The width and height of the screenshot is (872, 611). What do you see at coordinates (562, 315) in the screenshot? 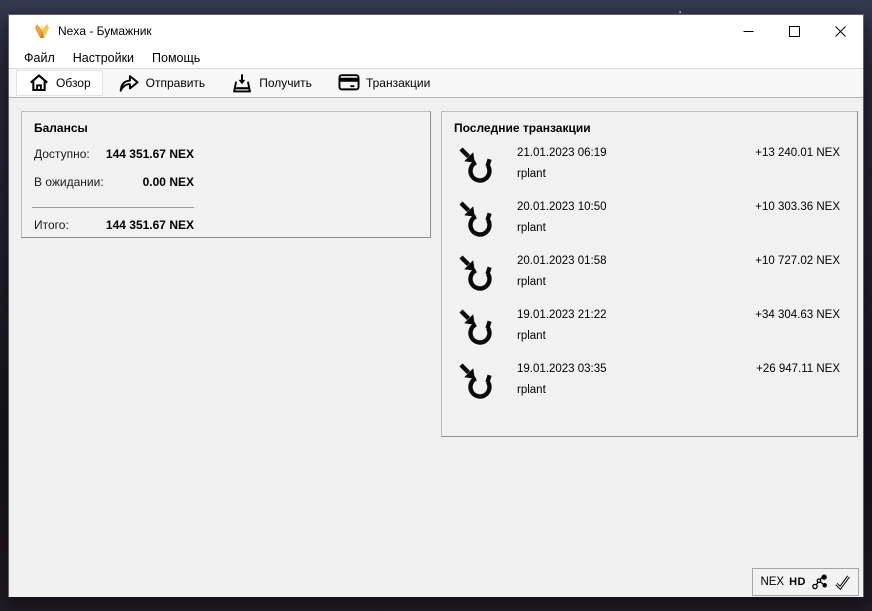
I see `transaction-date: 19.01.2023 21:22` at bounding box center [562, 315].